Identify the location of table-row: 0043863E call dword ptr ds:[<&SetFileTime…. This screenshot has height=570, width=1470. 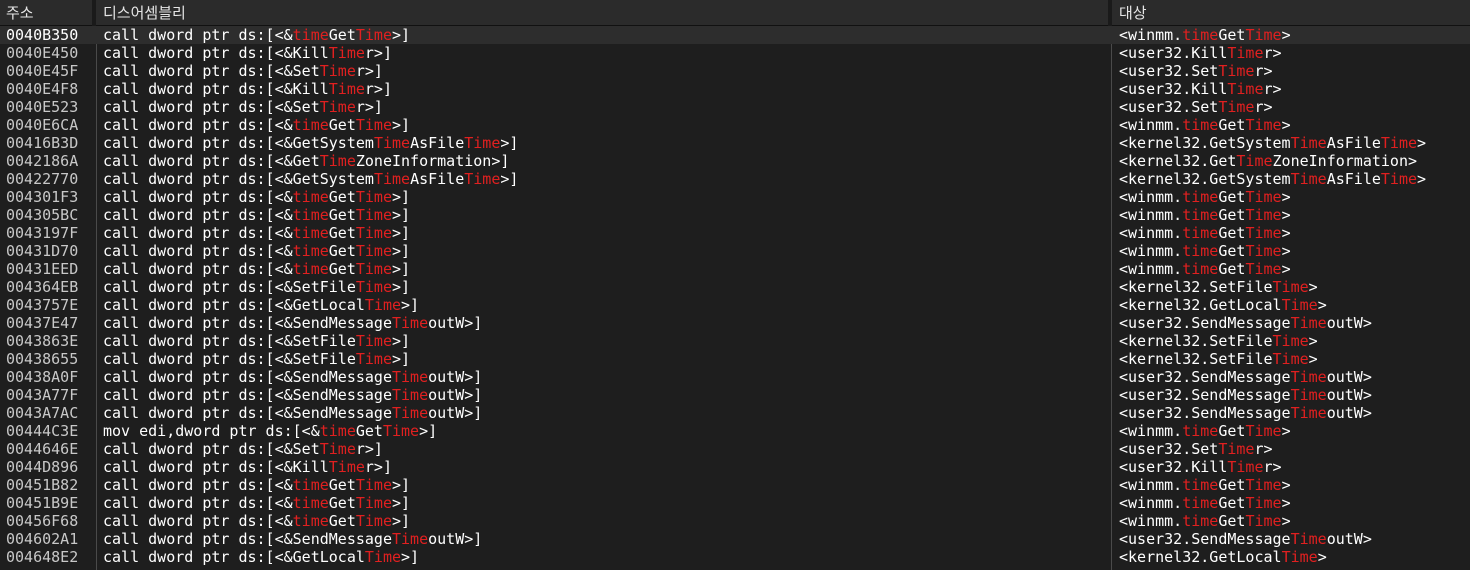
(735, 341).